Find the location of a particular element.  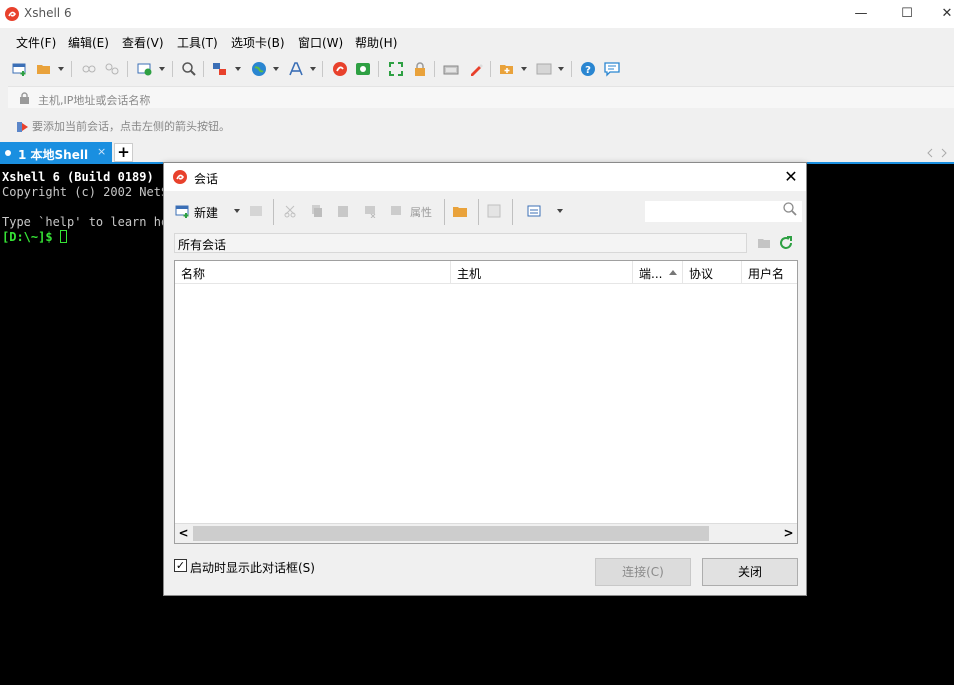

window-titlebar: Xshell 6 — ☐ ✕ is located at coordinates (477, 14).